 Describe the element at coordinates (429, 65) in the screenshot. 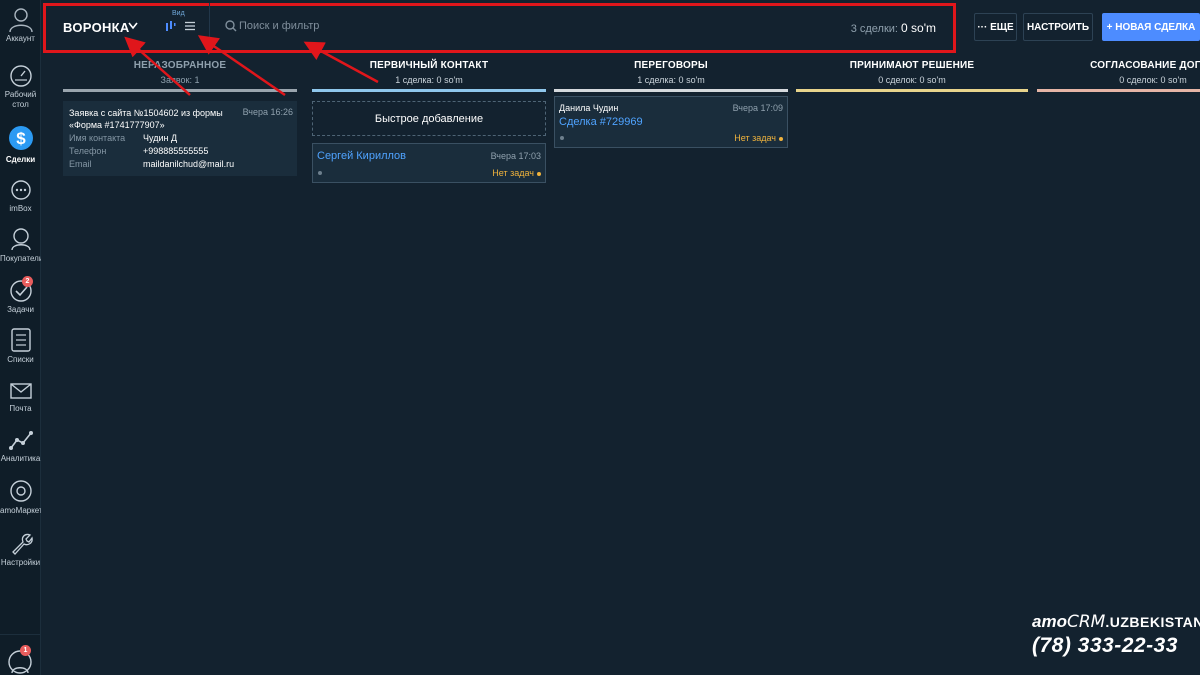

I see `column-title: ПЕРВИЧНЫЙ КОНТАКТ` at that location.